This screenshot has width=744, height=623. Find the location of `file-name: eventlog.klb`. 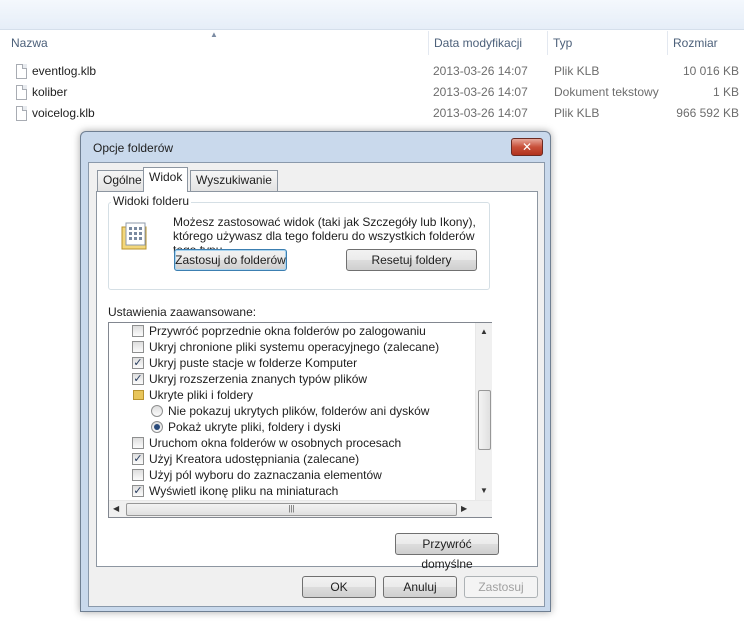

file-name: eventlog.klb is located at coordinates (64, 71).